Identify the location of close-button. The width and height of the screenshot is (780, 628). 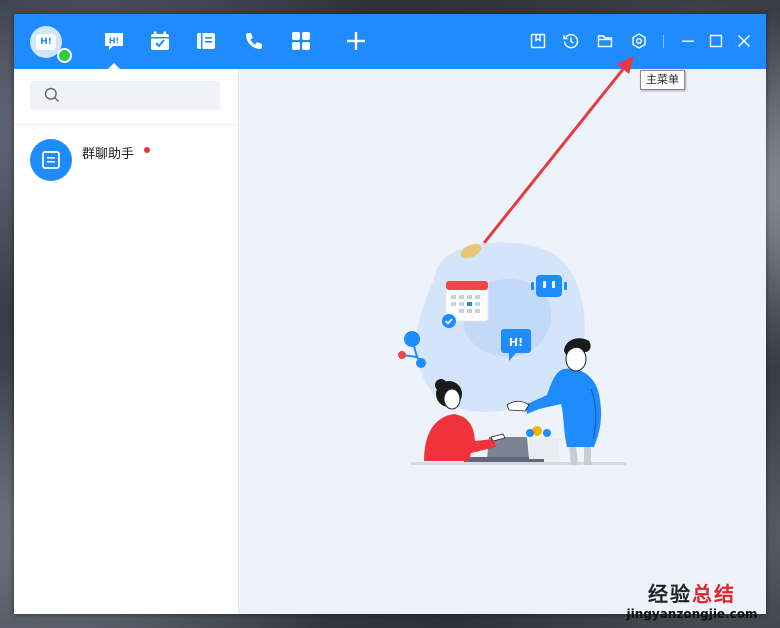
(744, 41).